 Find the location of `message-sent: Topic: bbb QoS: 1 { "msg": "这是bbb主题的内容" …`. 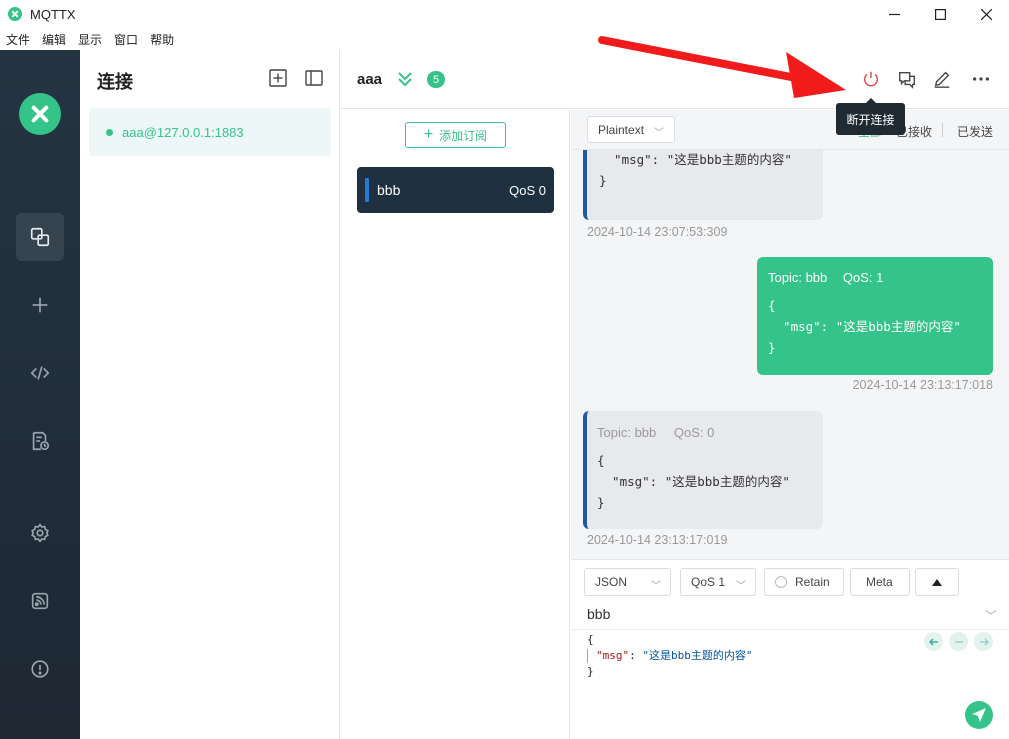

message-sent: Topic: bbb QoS: 1 { "msg": "这是bbb主题的内容" … is located at coordinates (875, 316).